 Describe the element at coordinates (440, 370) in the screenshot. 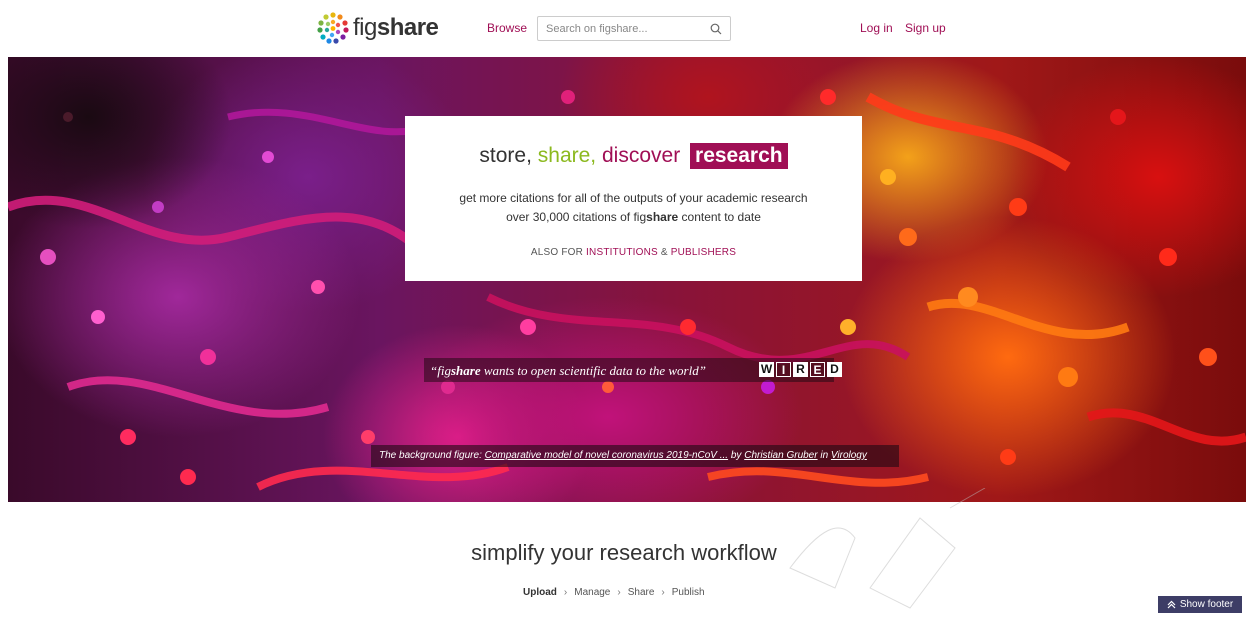

I see `quote-open: “fig` at that location.